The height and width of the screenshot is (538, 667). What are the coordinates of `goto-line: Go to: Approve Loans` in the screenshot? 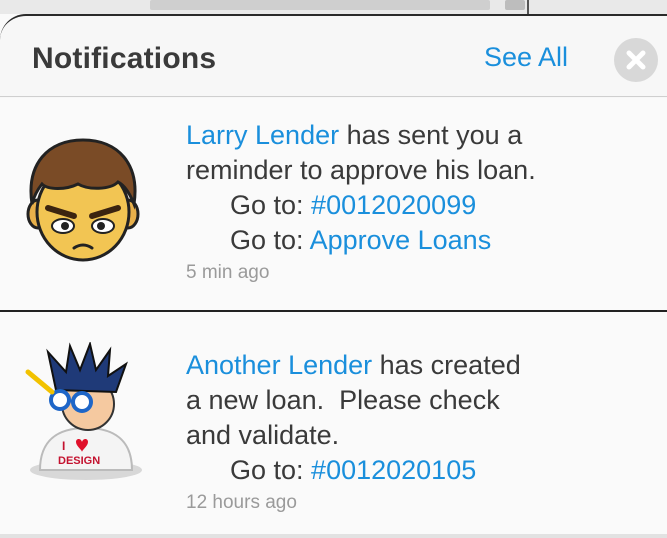 It's located at (421, 240).